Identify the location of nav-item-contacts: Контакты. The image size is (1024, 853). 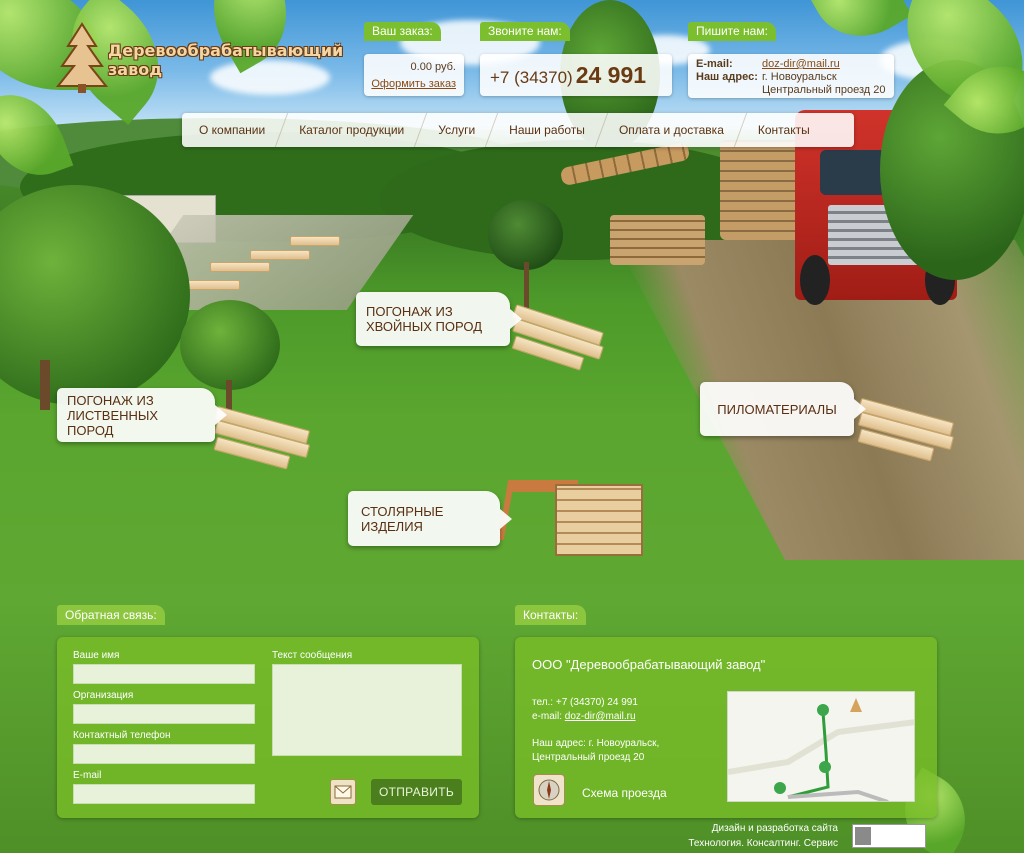
(784, 130).